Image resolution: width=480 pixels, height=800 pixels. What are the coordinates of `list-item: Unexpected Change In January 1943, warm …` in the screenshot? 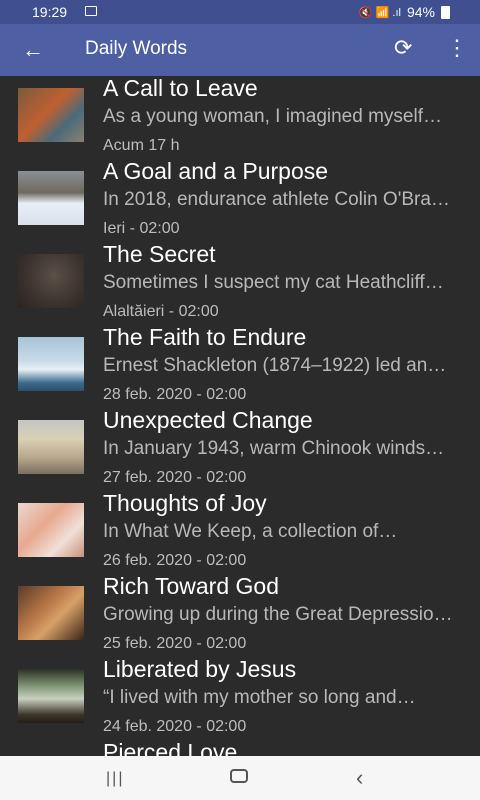 It's located at (240, 449).